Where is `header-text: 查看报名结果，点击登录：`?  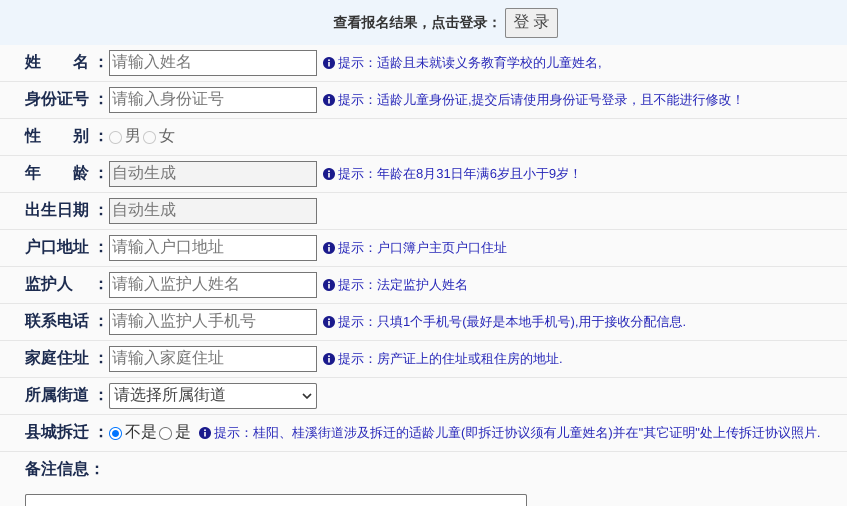
header-text: 查看报名结果，点击登录： is located at coordinates (417, 22).